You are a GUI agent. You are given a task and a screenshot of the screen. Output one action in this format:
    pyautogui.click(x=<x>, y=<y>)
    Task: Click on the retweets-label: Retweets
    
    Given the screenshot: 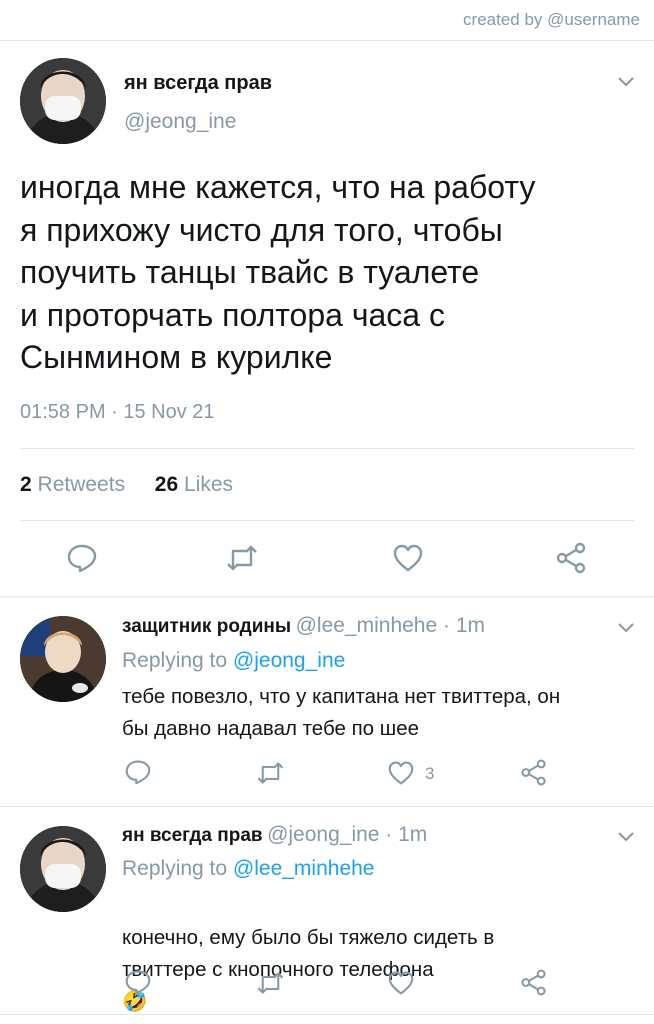 What is the action you would take?
    pyautogui.click(x=82, y=484)
    